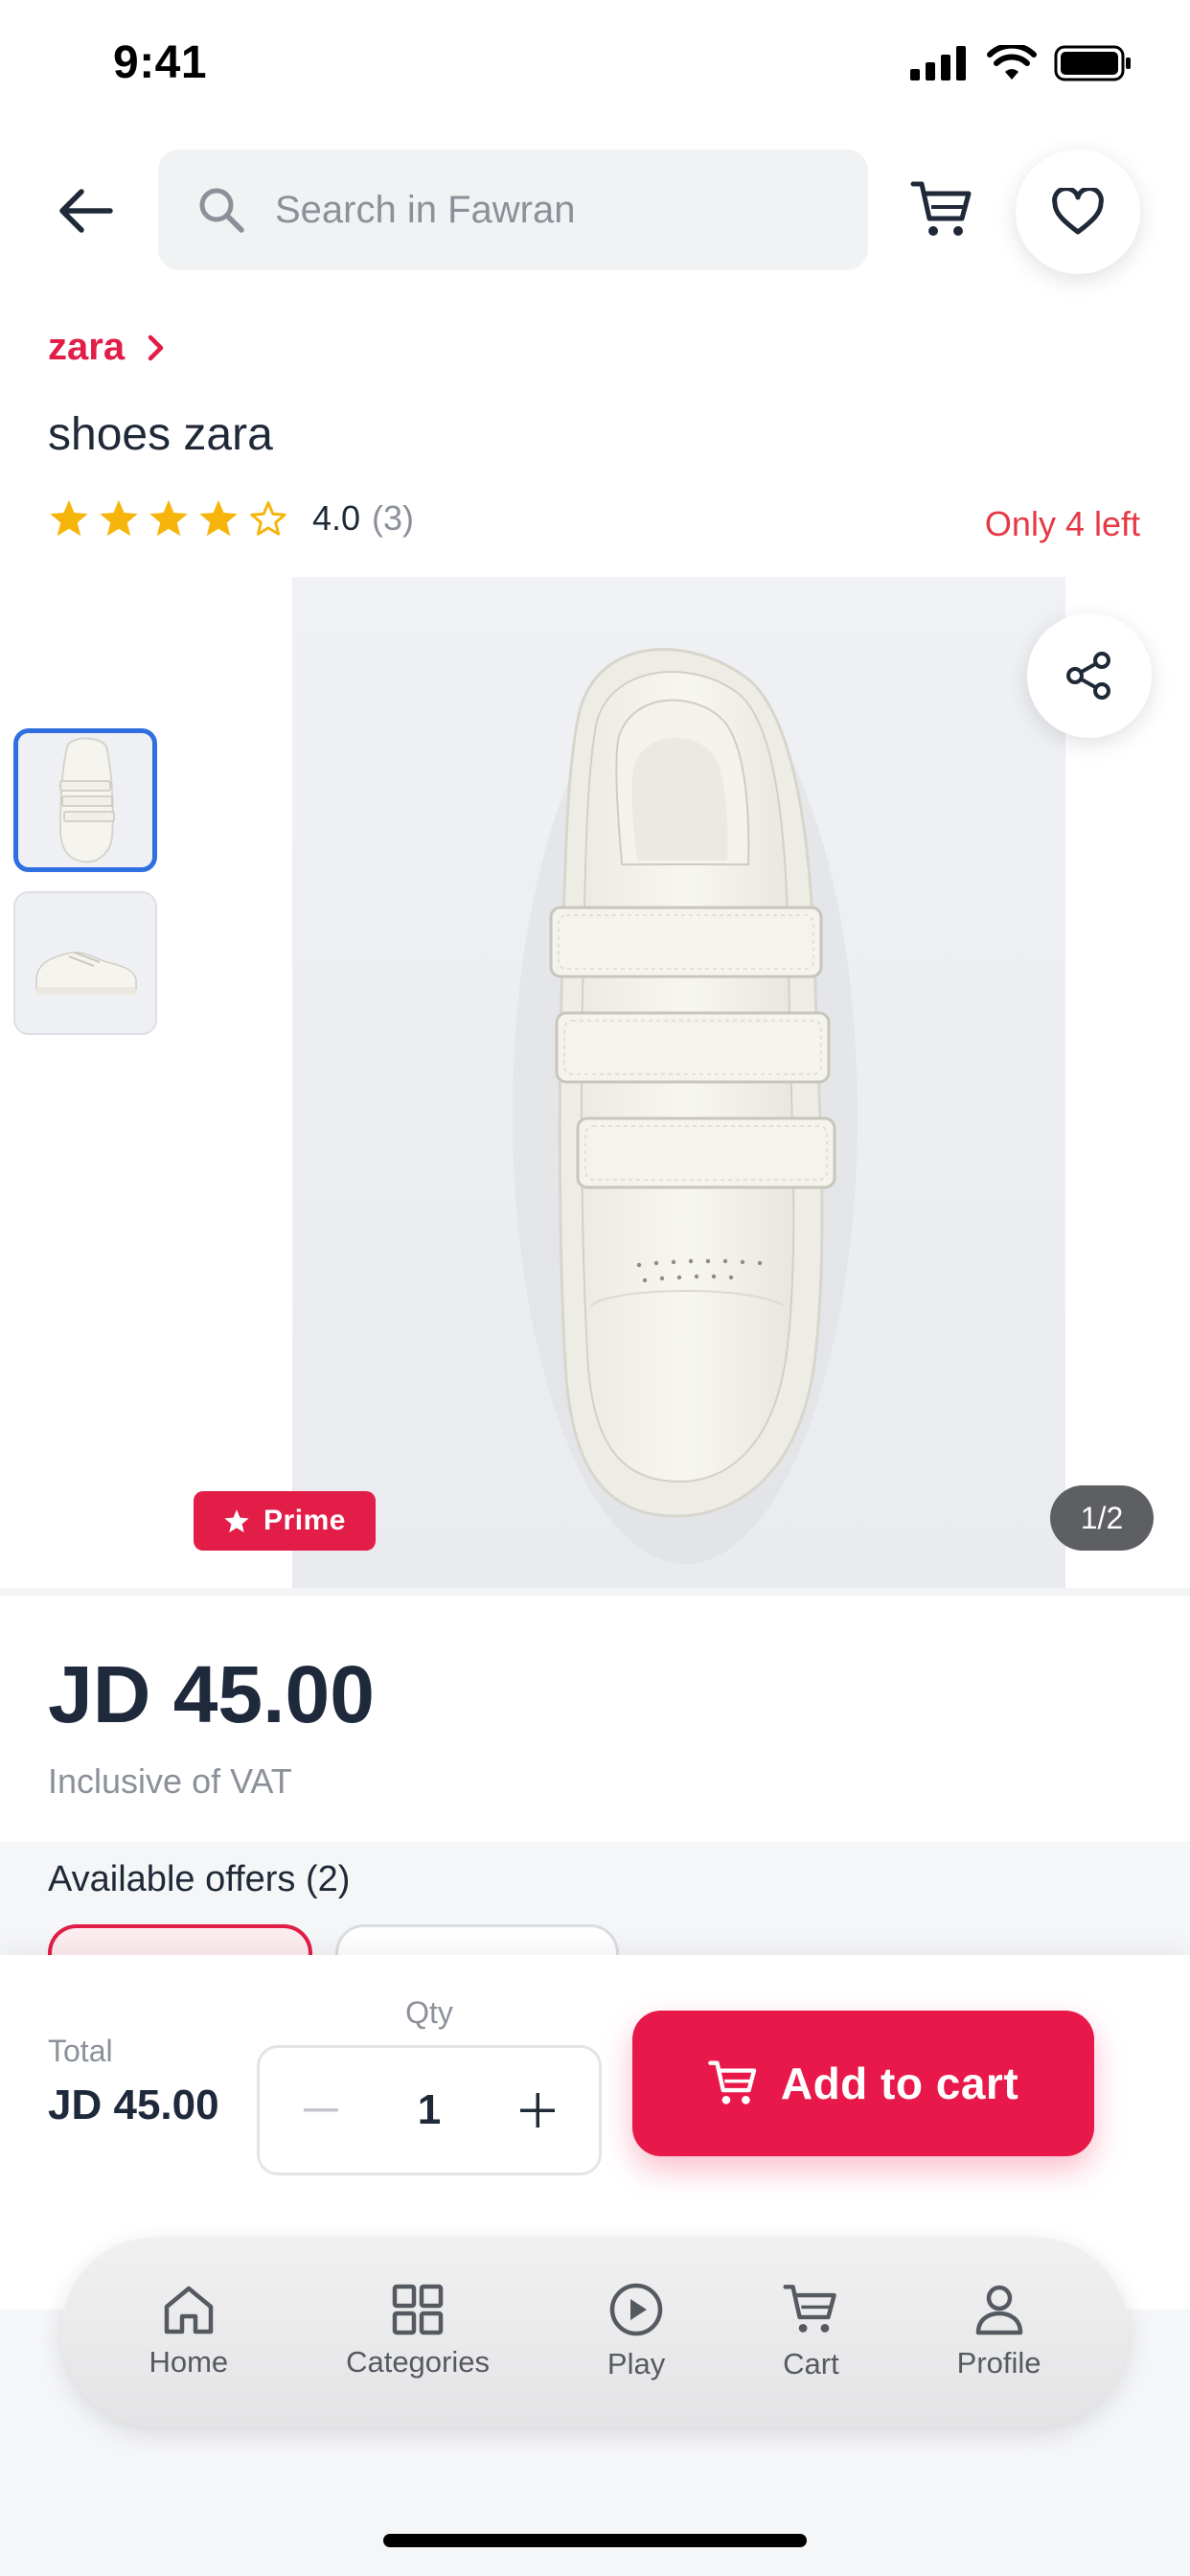 The image size is (1190, 2576). Describe the element at coordinates (636, 2363) in the screenshot. I see `tab-play-label: Play` at that location.